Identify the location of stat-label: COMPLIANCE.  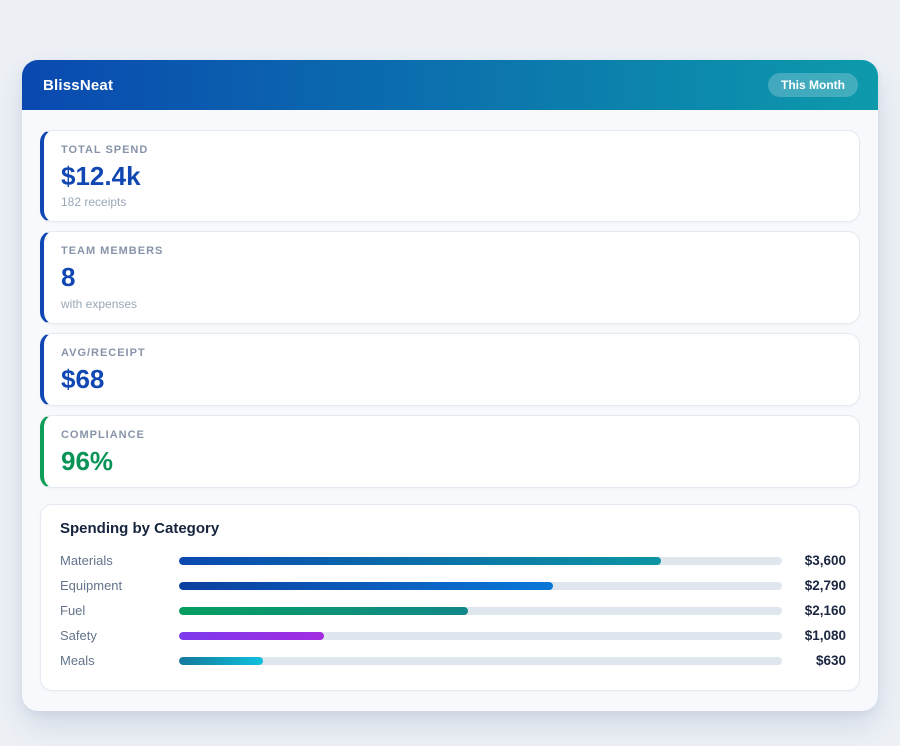
(103, 434).